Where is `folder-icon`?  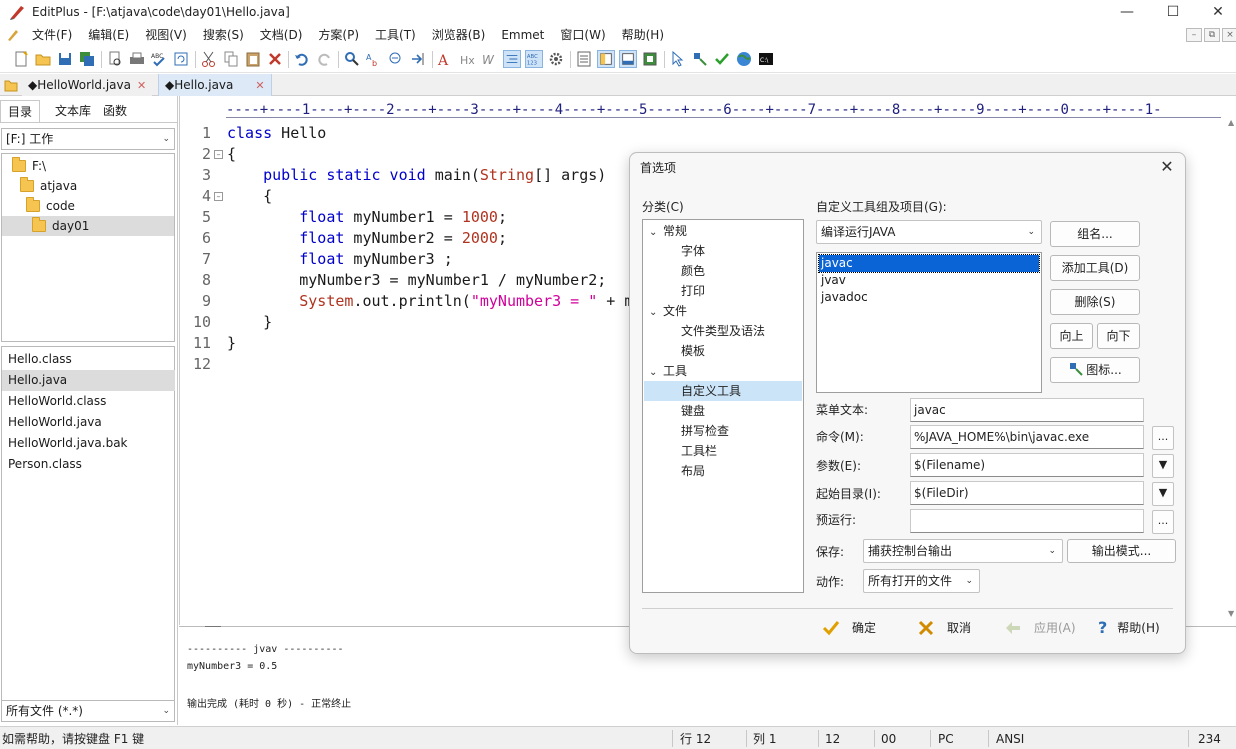
folder-icon is located at coordinates (11, 85).